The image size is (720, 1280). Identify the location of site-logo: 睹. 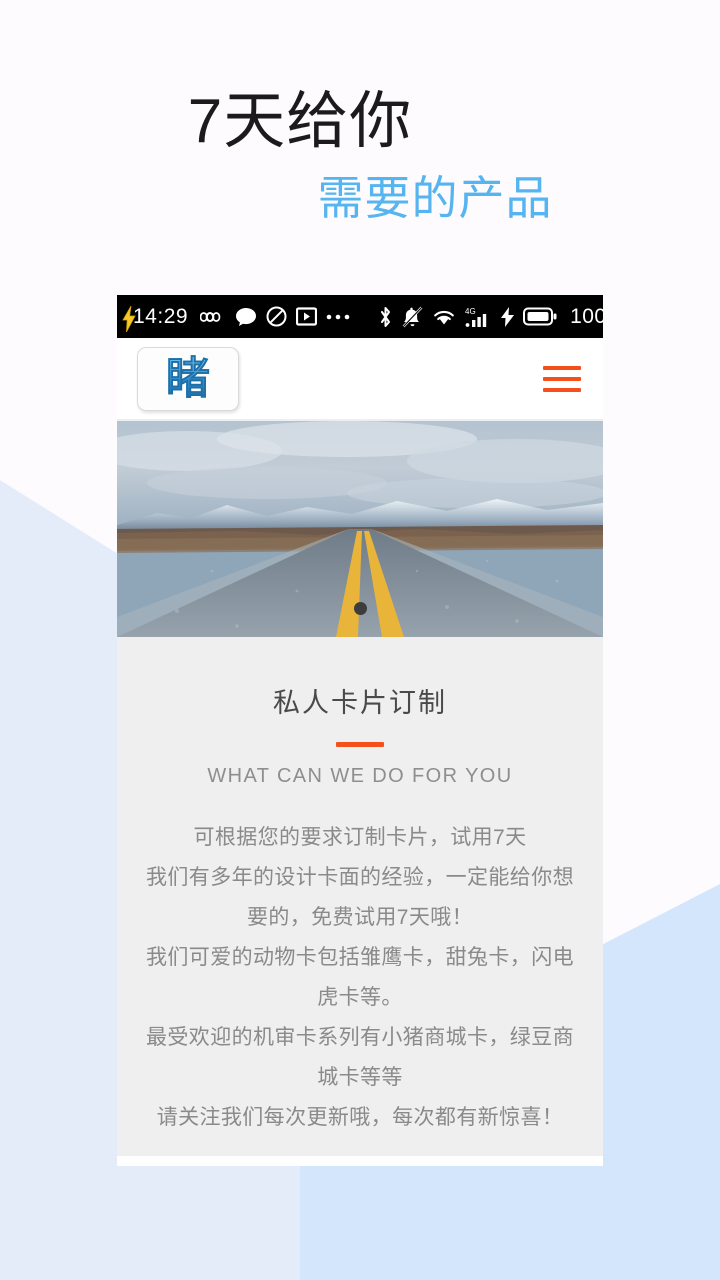
(180, 358).